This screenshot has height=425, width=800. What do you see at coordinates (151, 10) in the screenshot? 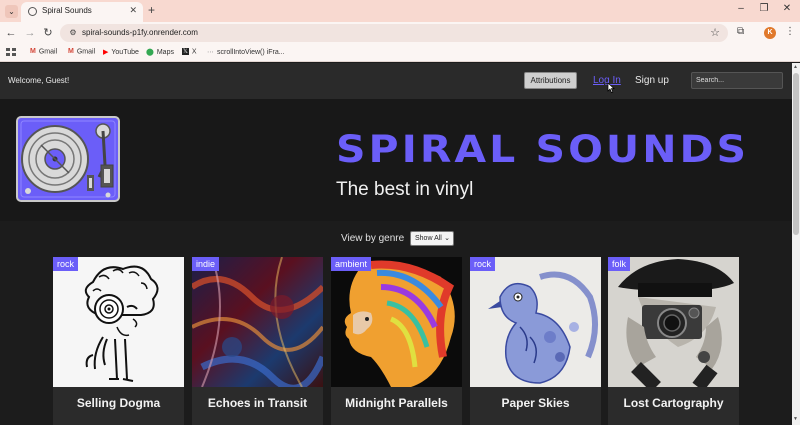
I see `new-tab-icon: +` at bounding box center [151, 10].